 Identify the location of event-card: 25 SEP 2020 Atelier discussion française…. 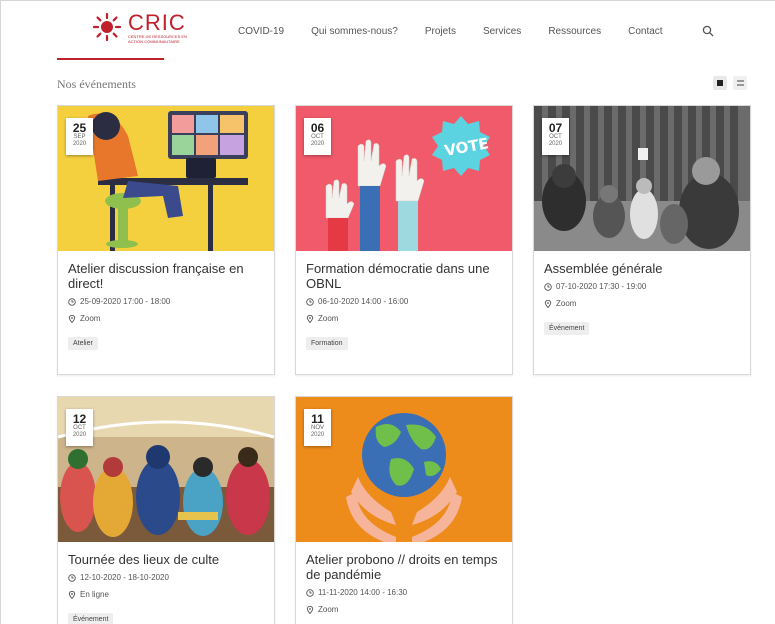
(166, 240).